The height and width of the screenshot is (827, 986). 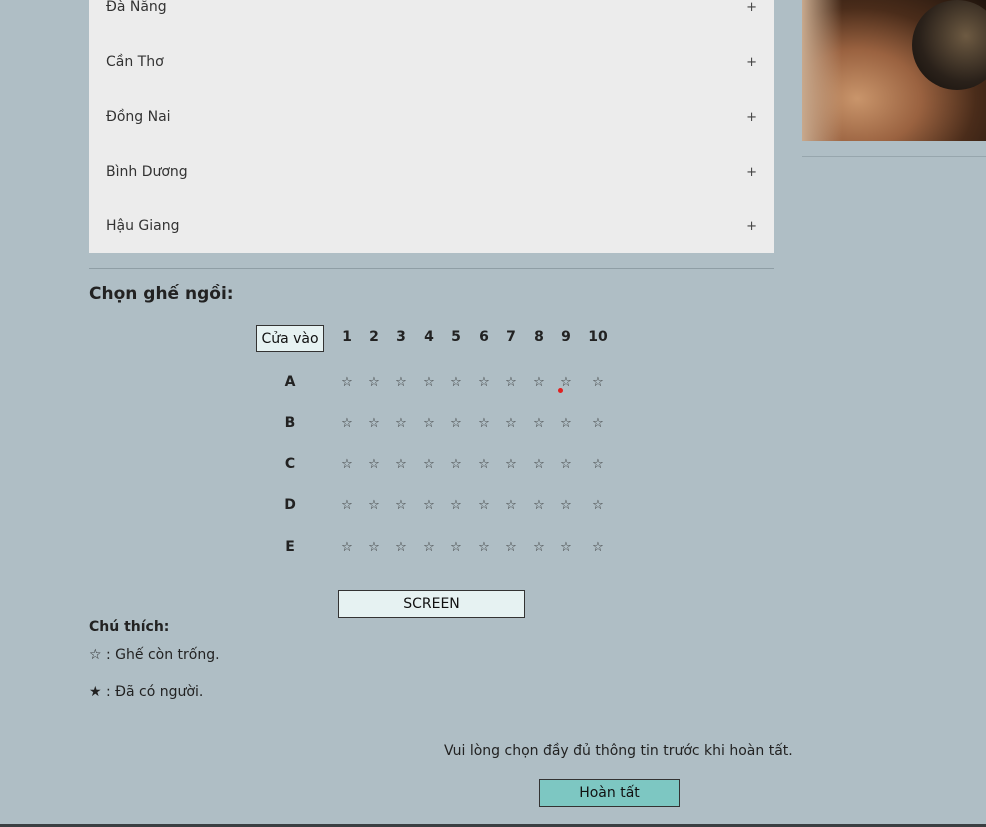 I want to click on entrance-label: Cửa vào, so click(x=290, y=338).